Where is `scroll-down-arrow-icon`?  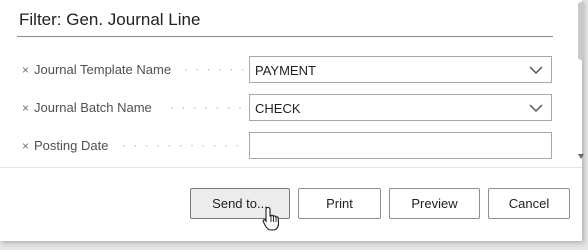 scroll-down-arrow-icon is located at coordinates (581, 156).